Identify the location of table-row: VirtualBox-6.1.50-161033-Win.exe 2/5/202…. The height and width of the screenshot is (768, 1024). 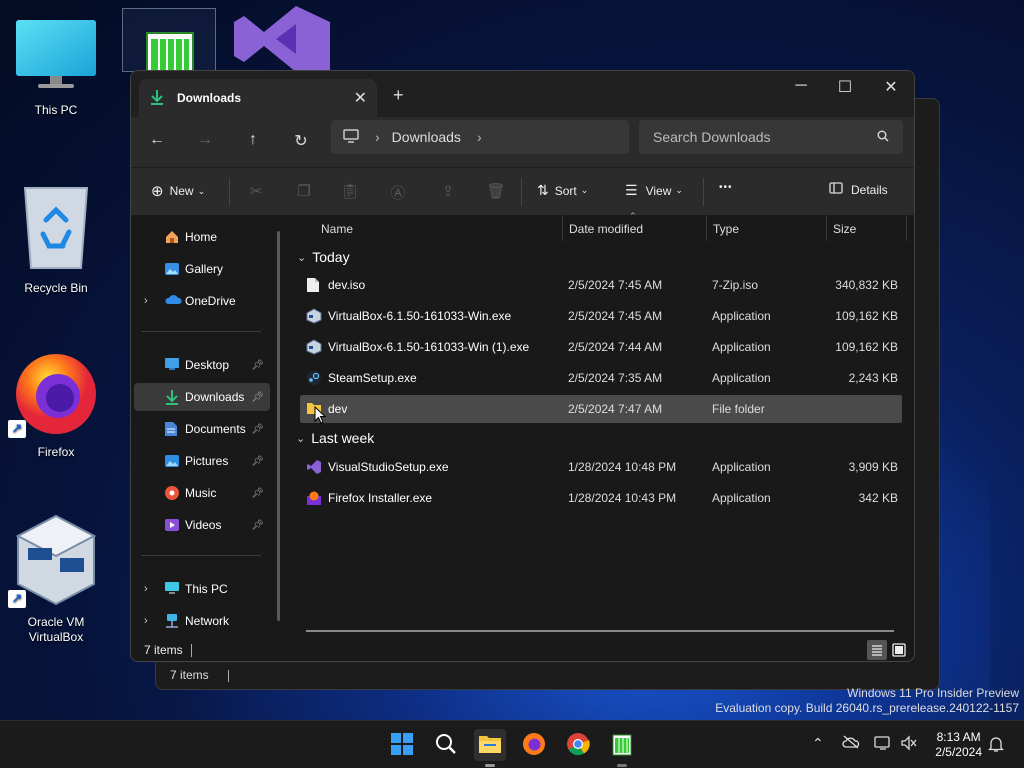
(601, 316).